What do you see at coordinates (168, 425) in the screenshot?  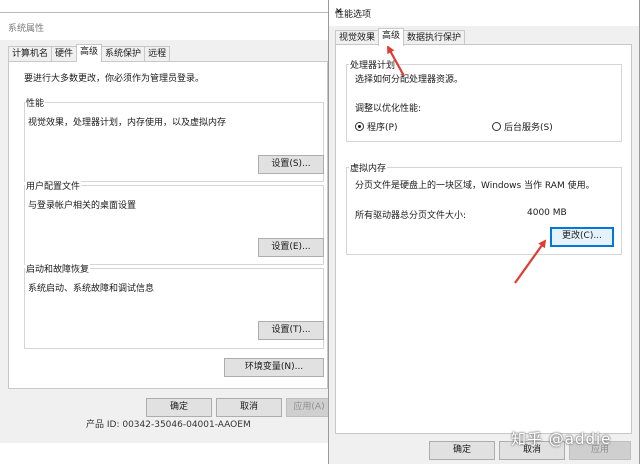 I see `product-id: 产品 ID: 00342-35046-04001-AAOEM` at bounding box center [168, 425].